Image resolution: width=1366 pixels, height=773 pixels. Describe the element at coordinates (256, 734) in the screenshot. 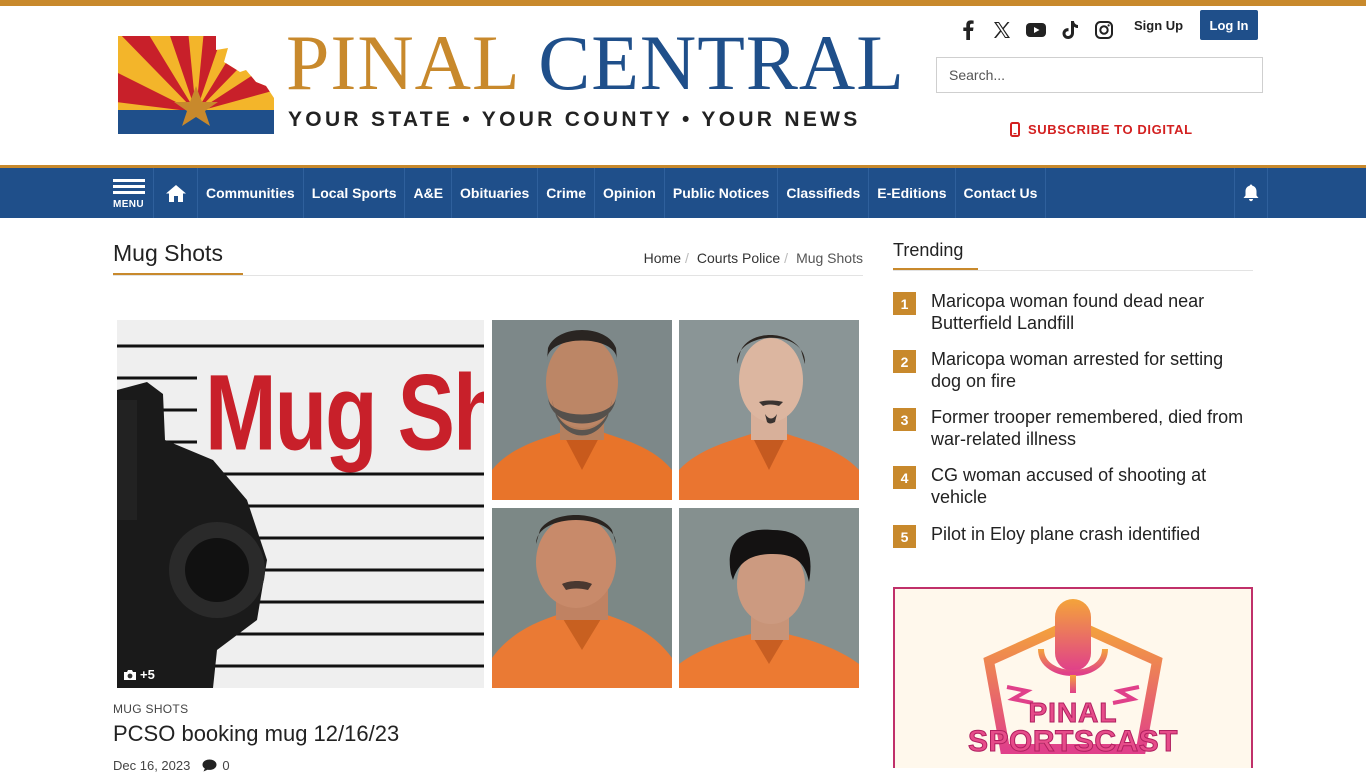

I see `article-headline: PCSO booking mug 12/16/23` at that location.